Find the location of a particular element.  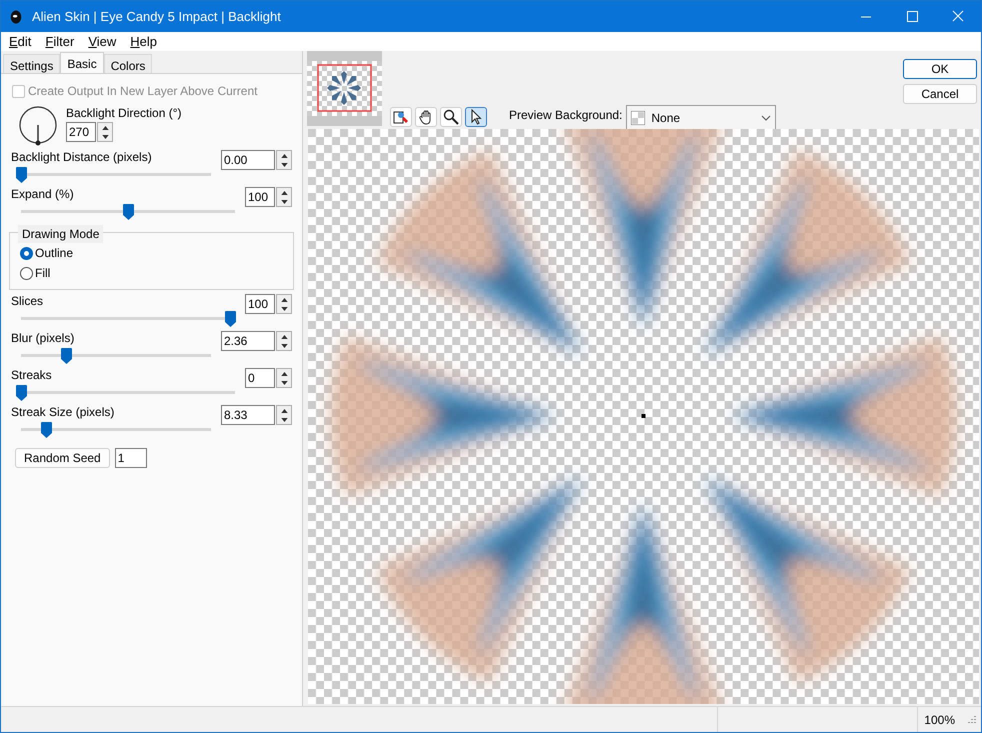

slider-label: Streaks is located at coordinates (32, 375).